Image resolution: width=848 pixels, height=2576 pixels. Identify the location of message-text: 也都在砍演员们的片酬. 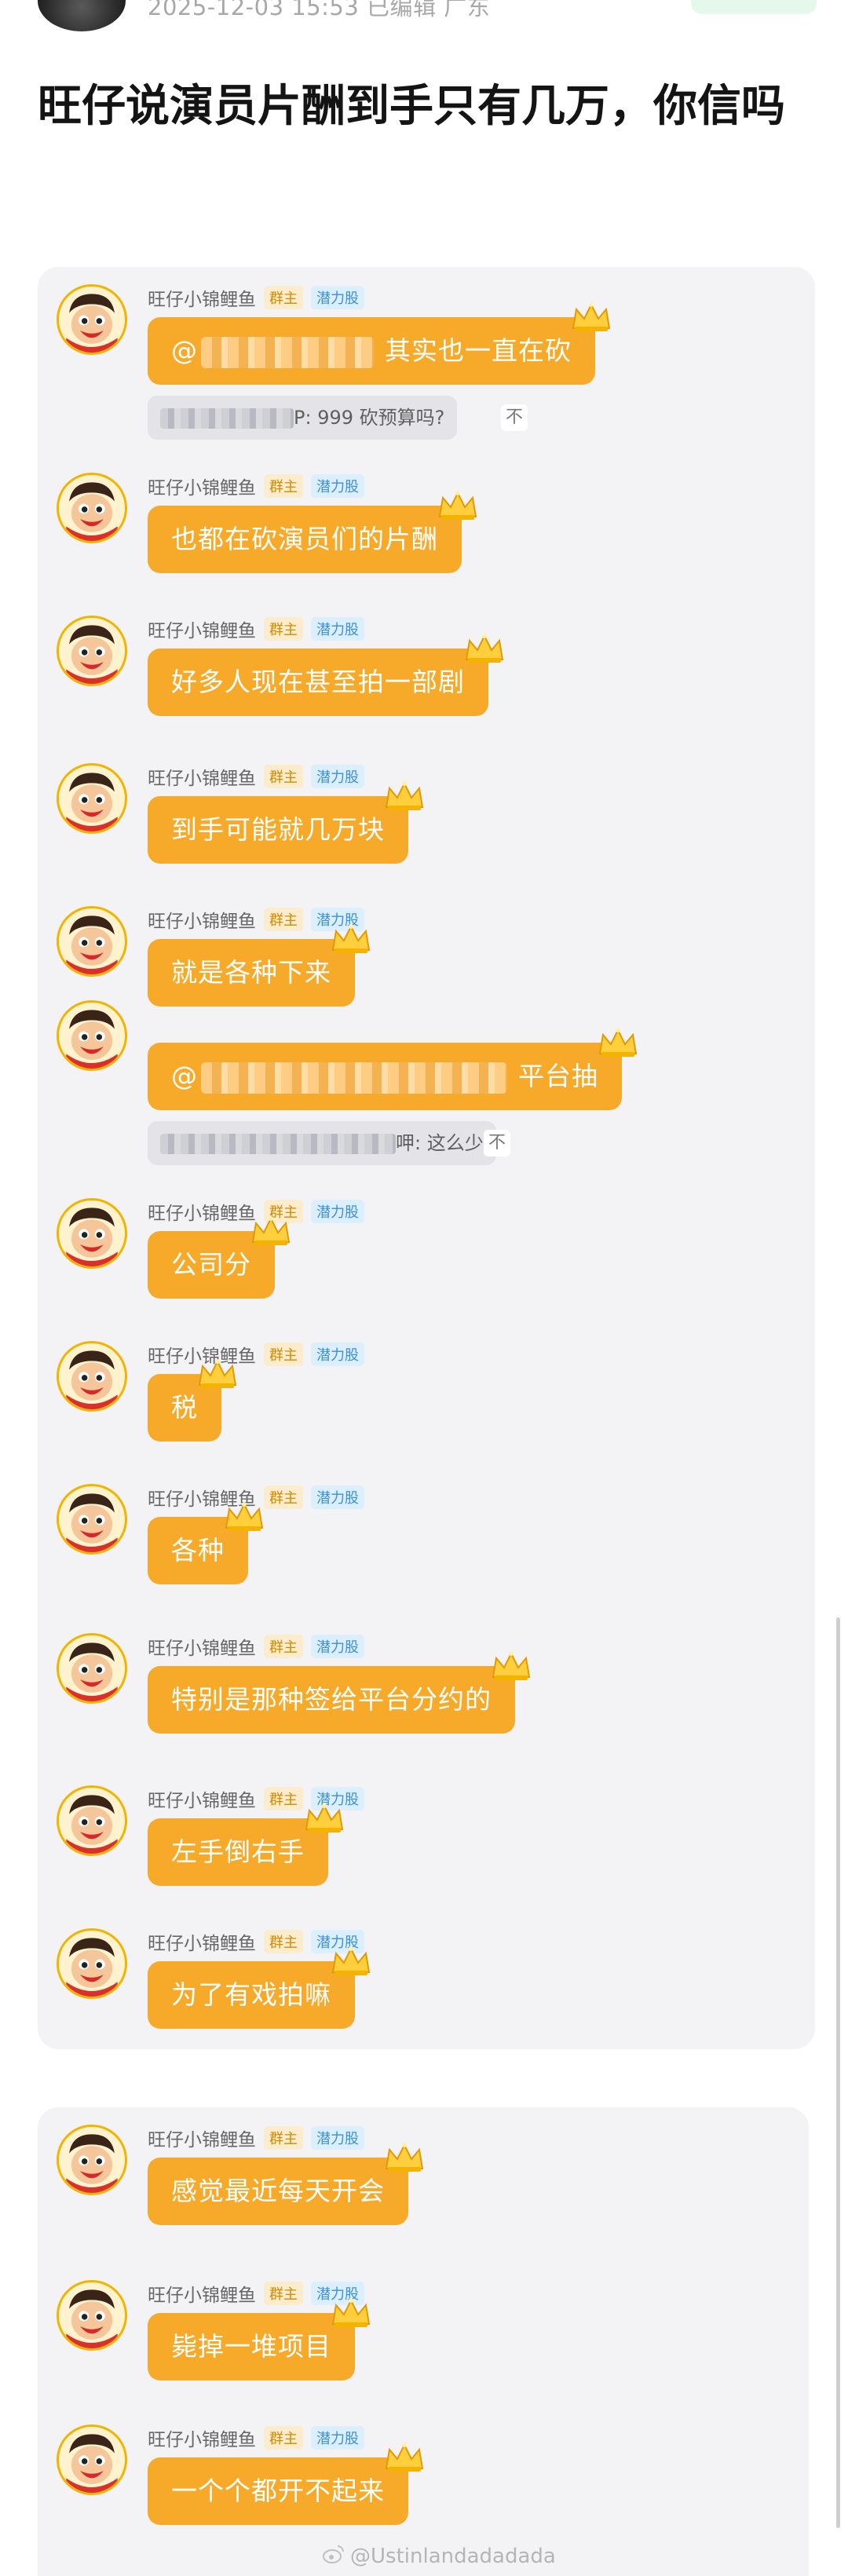
(304, 539).